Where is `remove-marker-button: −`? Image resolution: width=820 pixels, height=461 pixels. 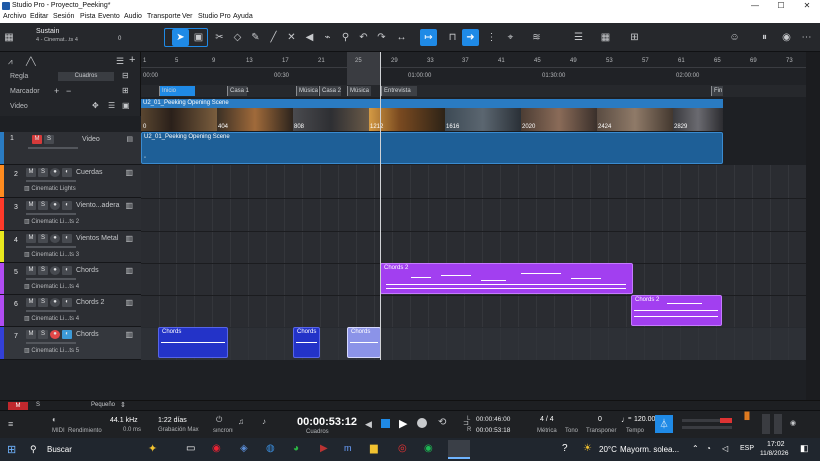 remove-marker-button: − is located at coordinates (68, 91).